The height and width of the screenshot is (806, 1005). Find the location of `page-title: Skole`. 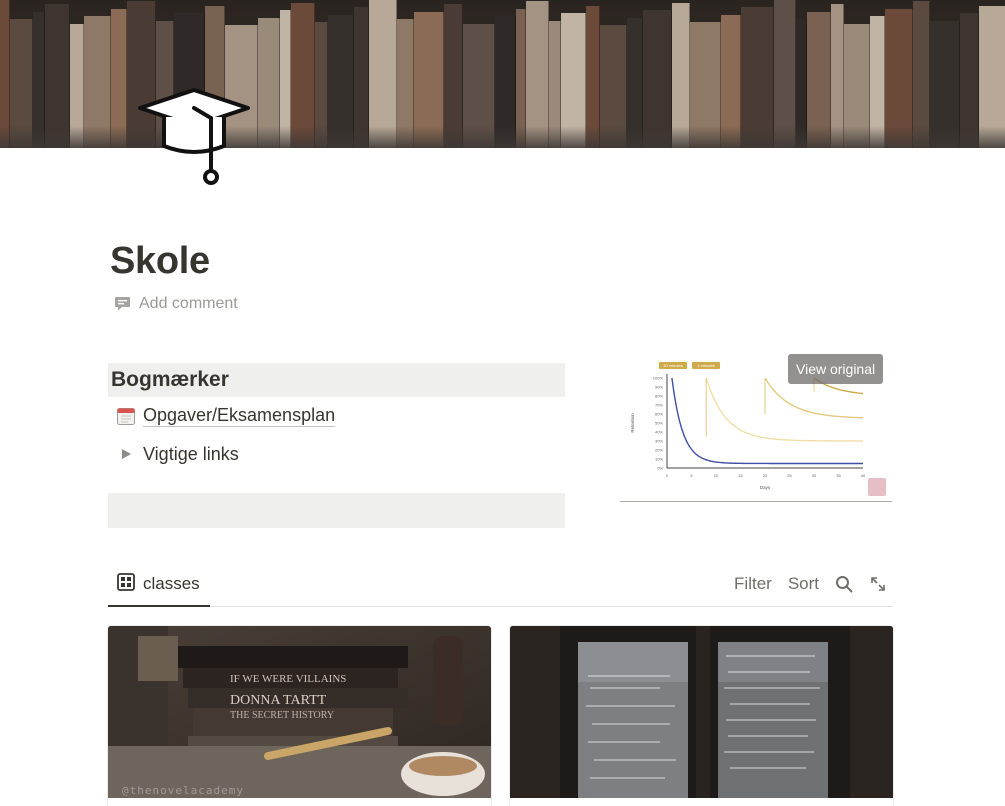

page-title: Skole is located at coordinates (160, 261).